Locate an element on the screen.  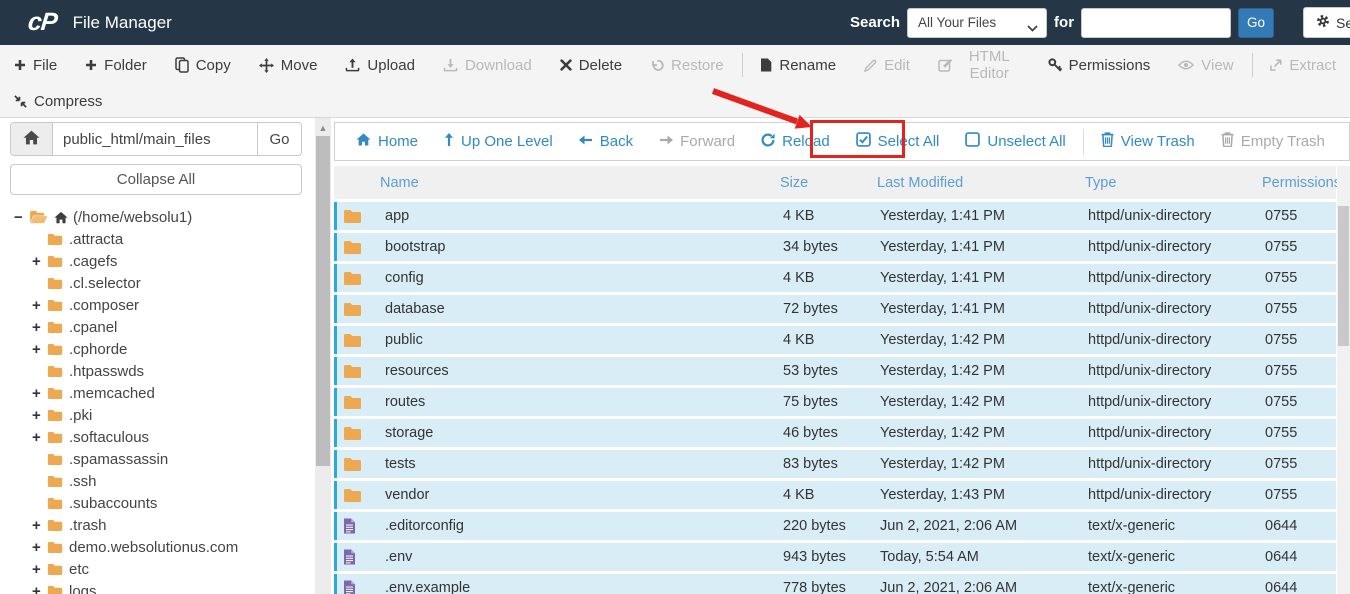
tree-item: .subaccounts is located at coordinates (156, 503).